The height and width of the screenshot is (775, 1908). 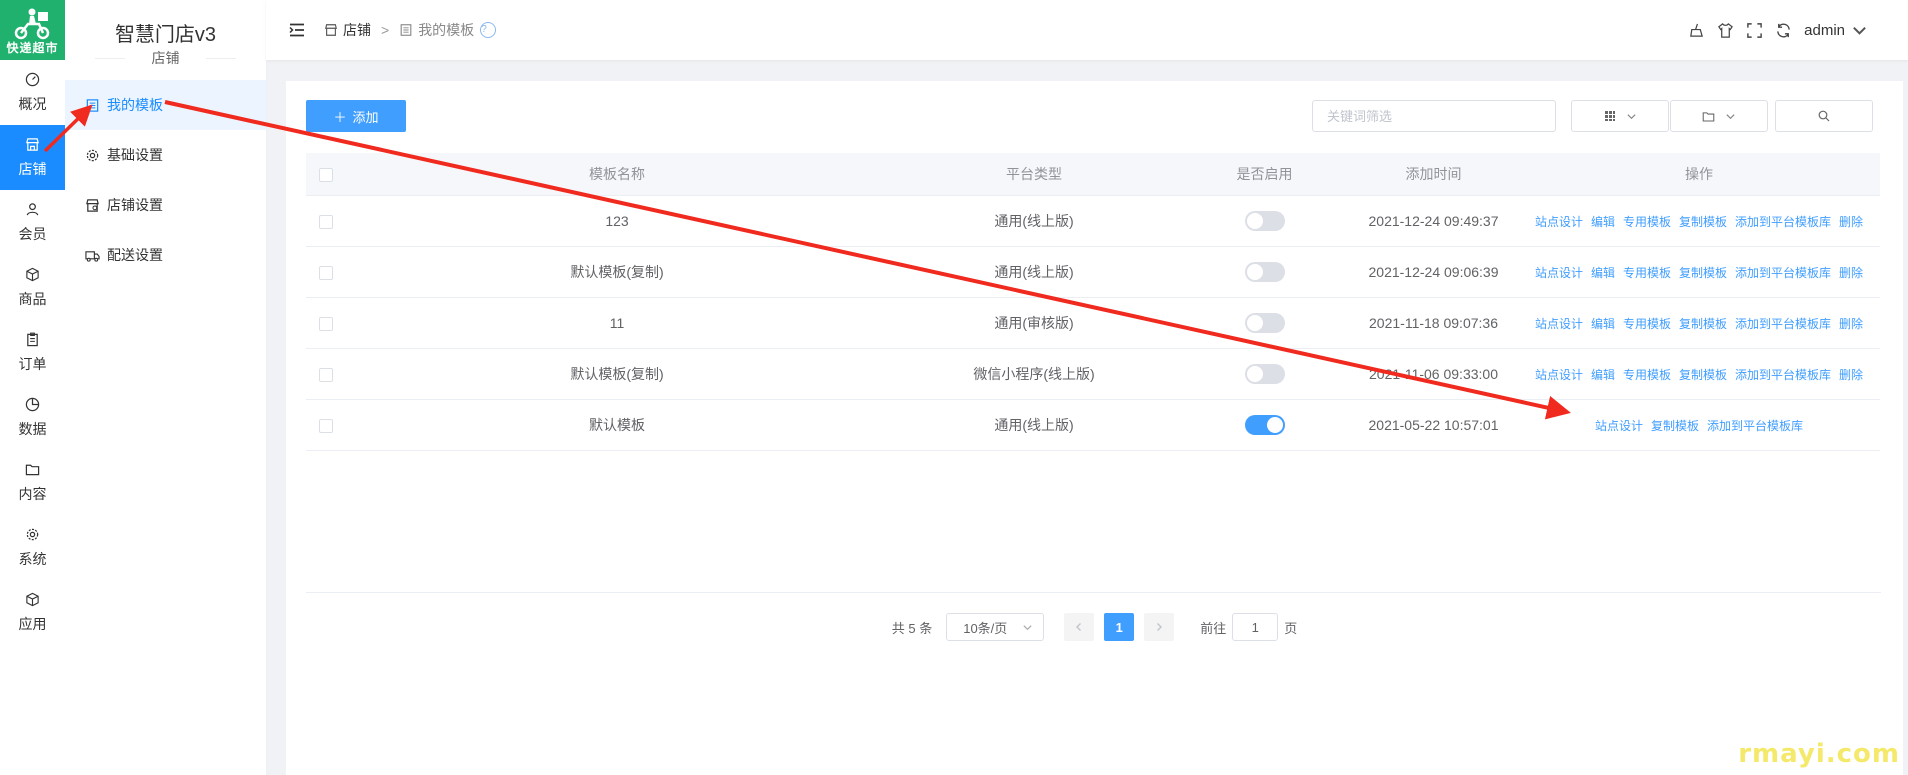 I want to click on folder-dropdown, so click(x=1719, y=116).